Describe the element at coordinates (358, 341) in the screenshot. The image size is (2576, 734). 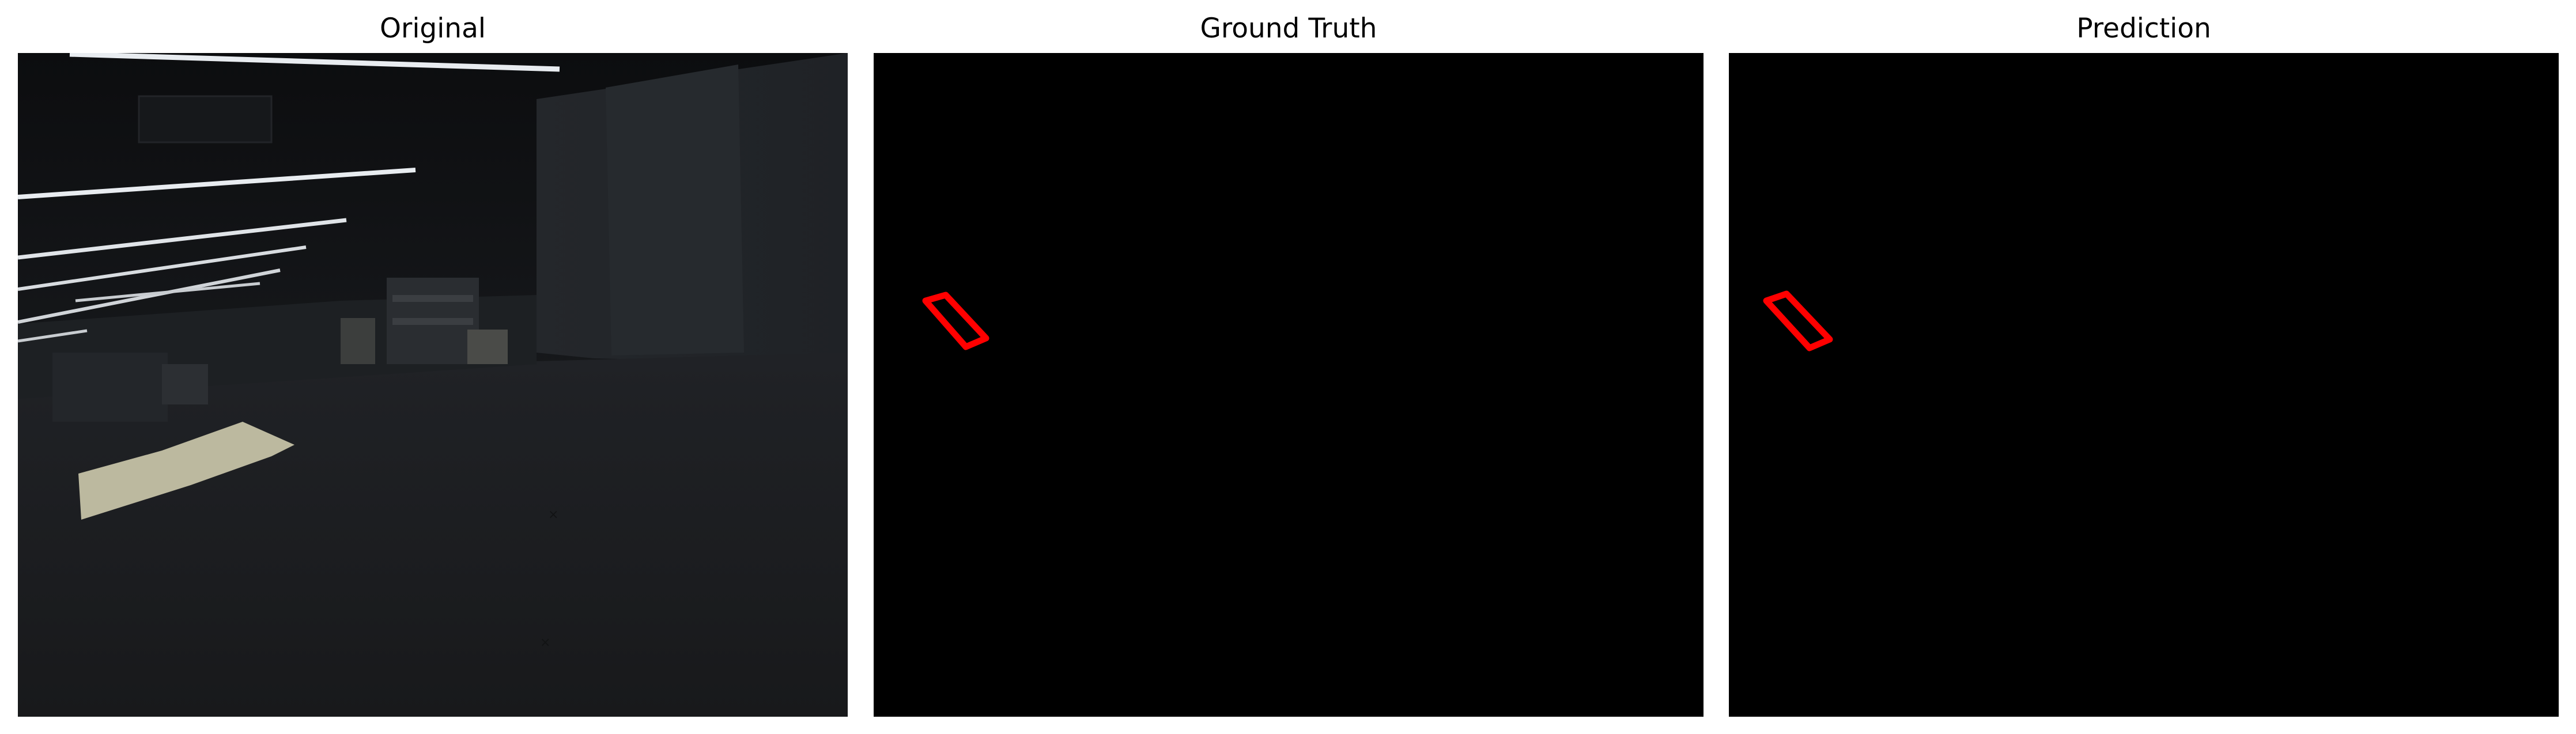
I see `white-box` at that location.